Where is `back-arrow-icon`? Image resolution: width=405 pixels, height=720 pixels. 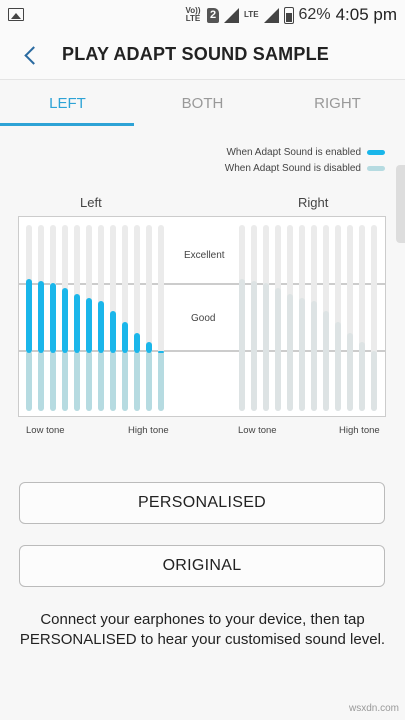 back-arrow-icon is located at coordinates (31, 55).